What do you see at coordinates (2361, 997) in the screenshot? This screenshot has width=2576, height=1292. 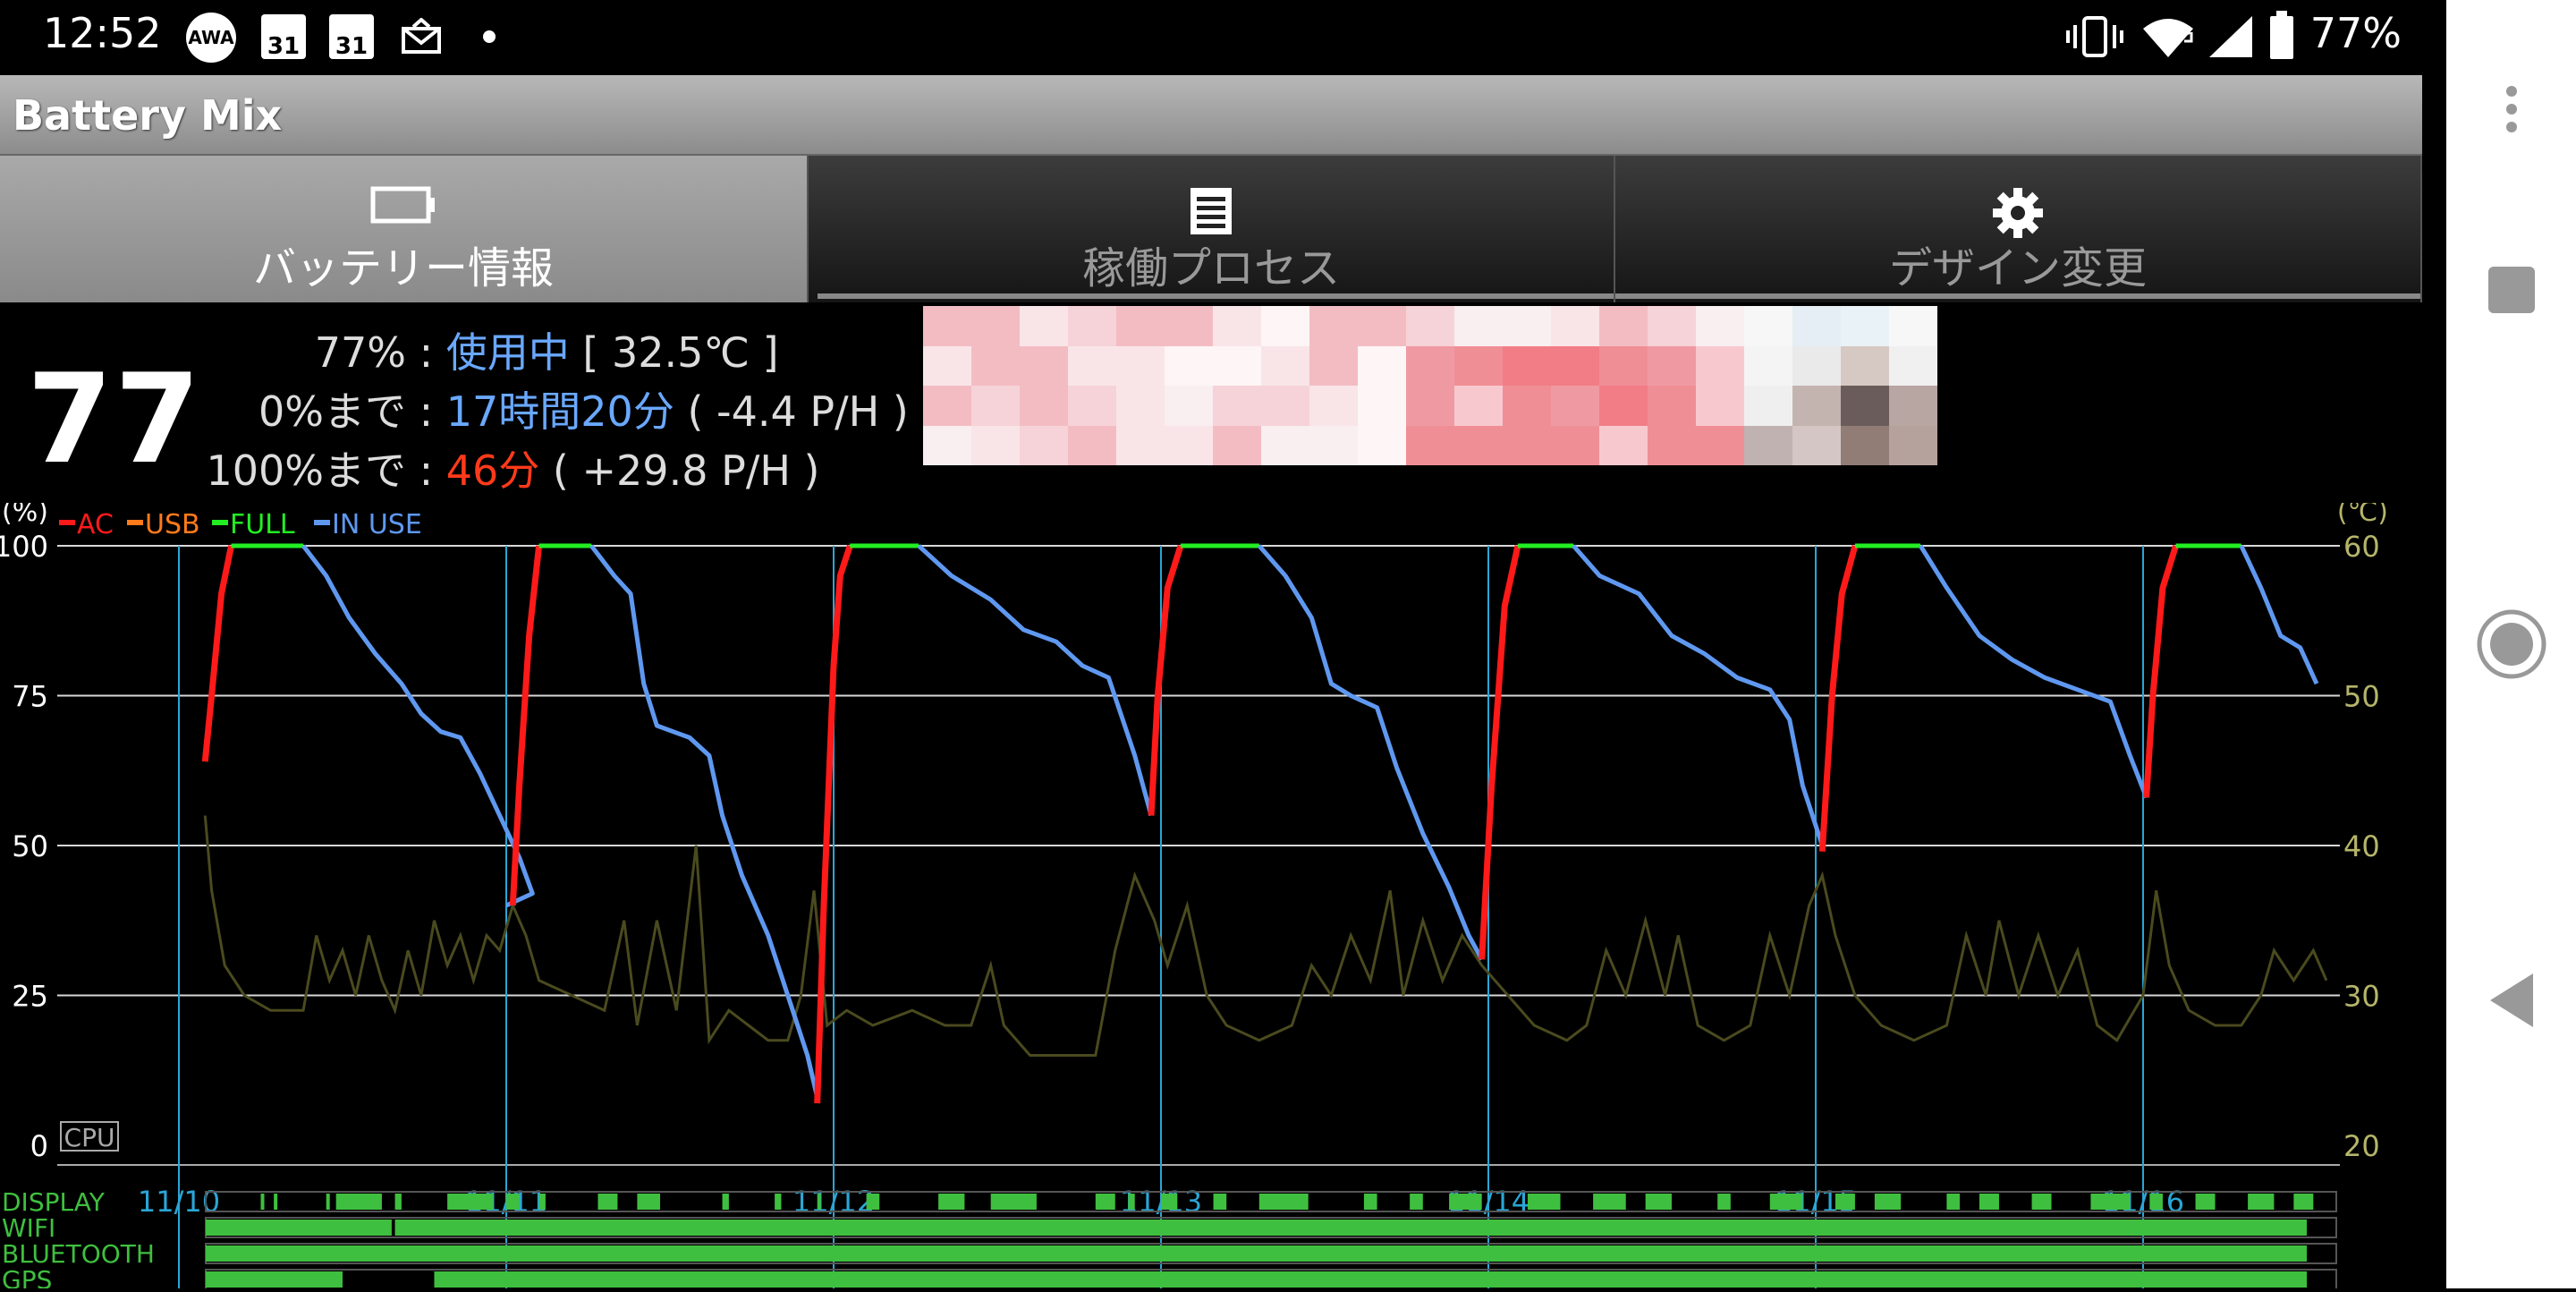 I see `y-tick-right: 30` at bounding box center [2361, 997].